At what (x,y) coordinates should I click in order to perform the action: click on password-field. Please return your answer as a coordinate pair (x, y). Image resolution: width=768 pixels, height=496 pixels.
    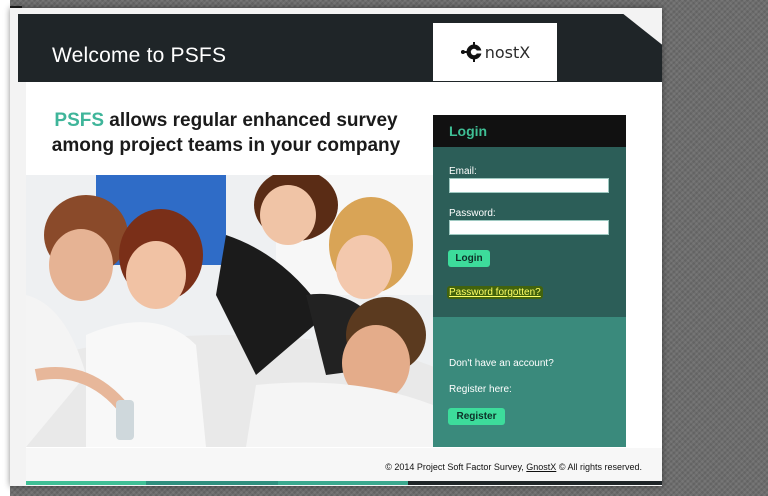
    Looking at the image, I should click on (529, 227).